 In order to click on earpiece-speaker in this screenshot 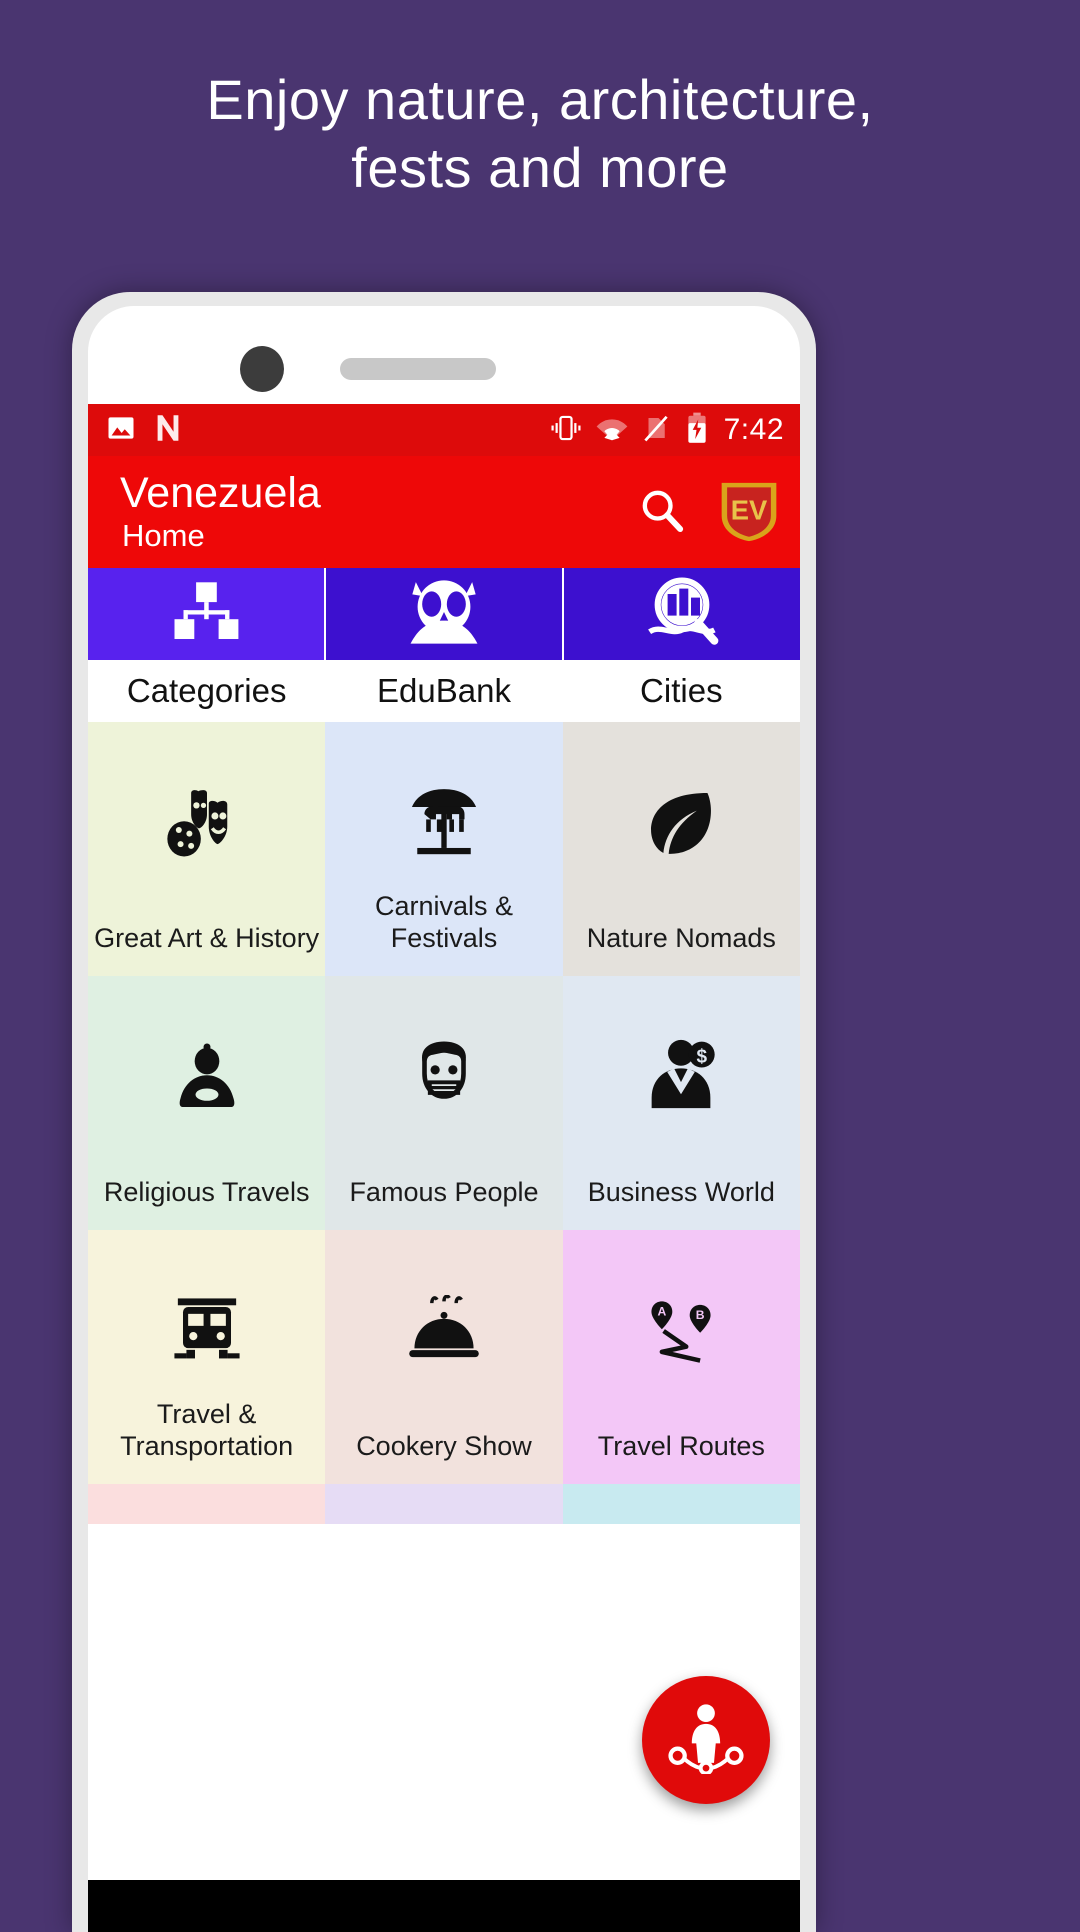, I will do `click(418, 369)`.